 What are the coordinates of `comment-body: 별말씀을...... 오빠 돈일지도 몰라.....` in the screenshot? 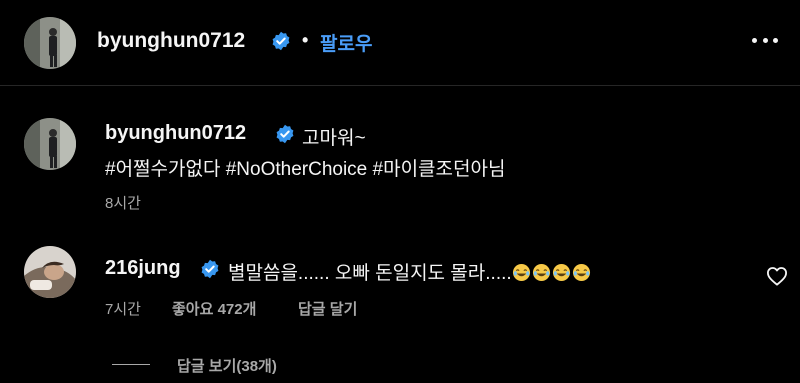 It's located at (370, 273).